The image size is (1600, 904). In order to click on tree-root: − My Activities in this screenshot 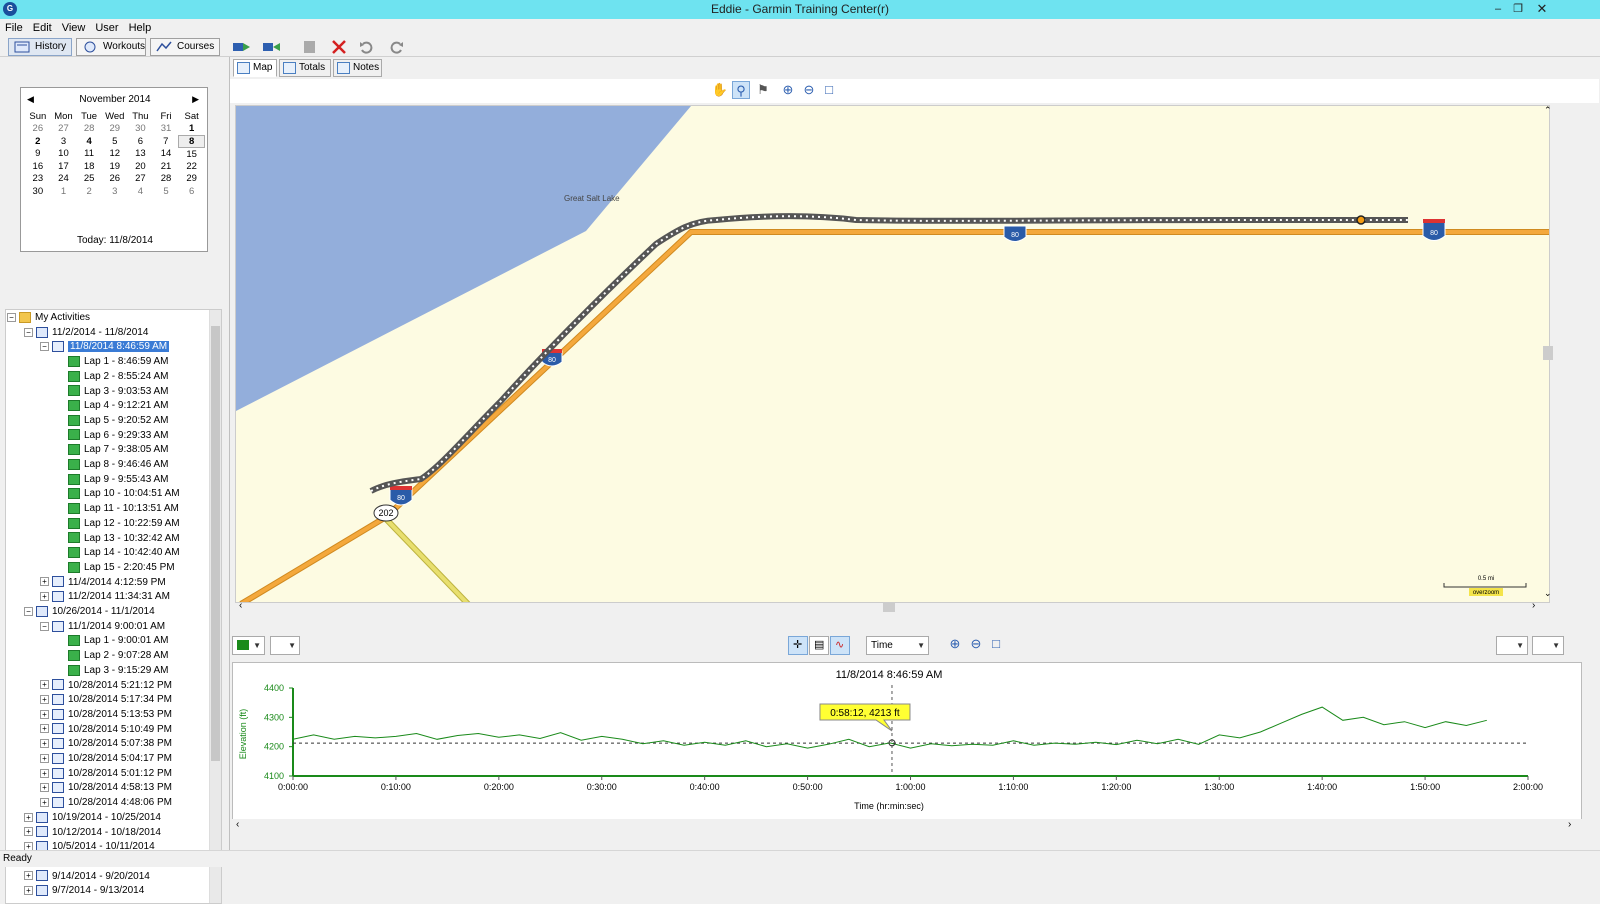, I will do `click(48, 318)`.